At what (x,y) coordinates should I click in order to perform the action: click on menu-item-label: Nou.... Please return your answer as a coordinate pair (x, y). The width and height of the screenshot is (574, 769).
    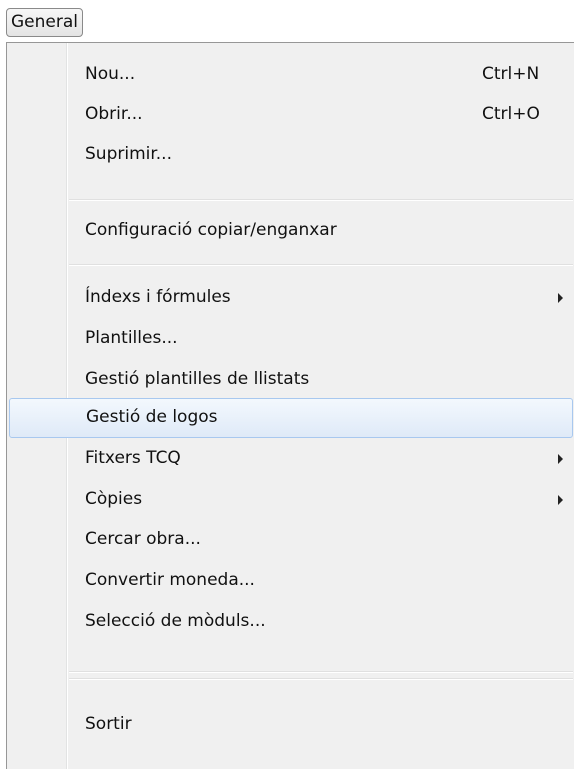
    Looking at the image, I should click on (110, 74).